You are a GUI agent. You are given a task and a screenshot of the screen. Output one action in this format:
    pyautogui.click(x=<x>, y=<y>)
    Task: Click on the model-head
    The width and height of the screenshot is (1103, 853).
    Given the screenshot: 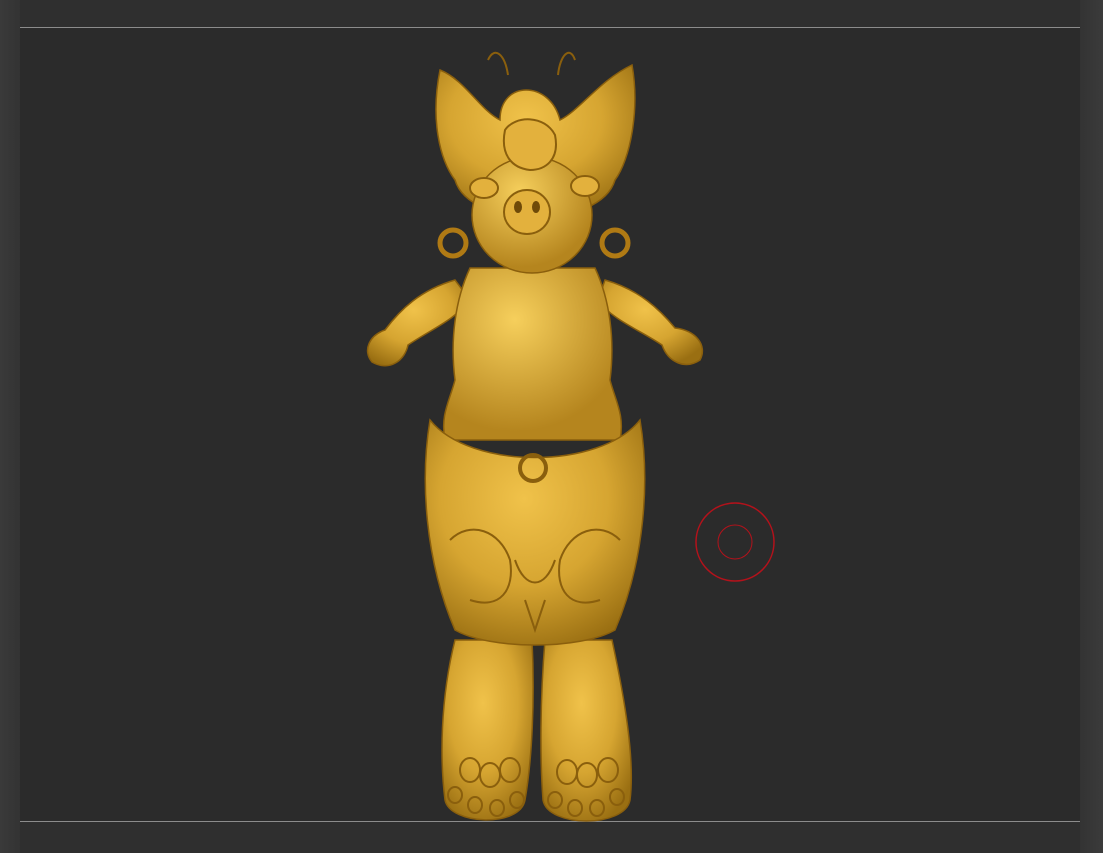 What is the action you would take?
    pyautogui.click(x=535, y=162)
    